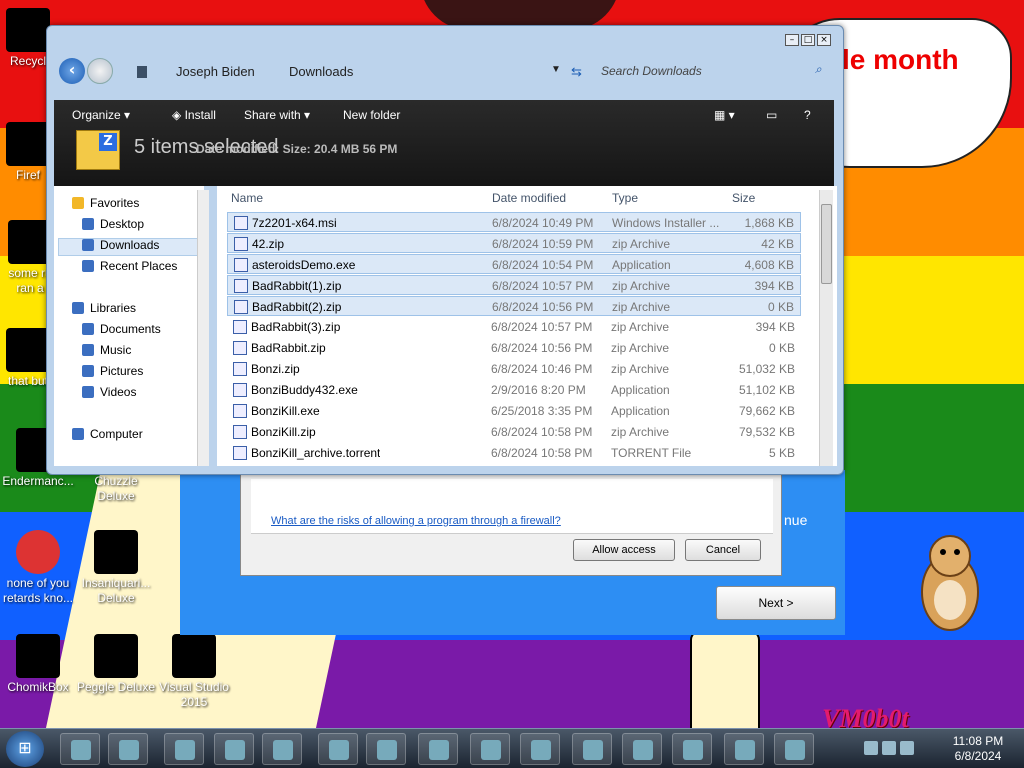 This screenshot has height=768, width=1024. What do you see at coordinates (776, 603) in the screenshot?
I see `next-button: Next >` at bounding box center [776, 603].